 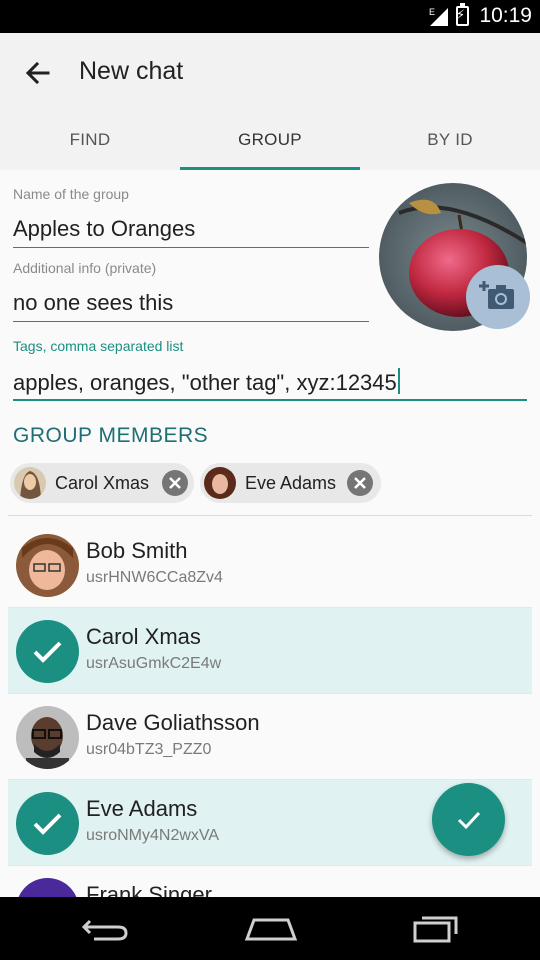 I want to click on divider, so click(x=270, y=515).